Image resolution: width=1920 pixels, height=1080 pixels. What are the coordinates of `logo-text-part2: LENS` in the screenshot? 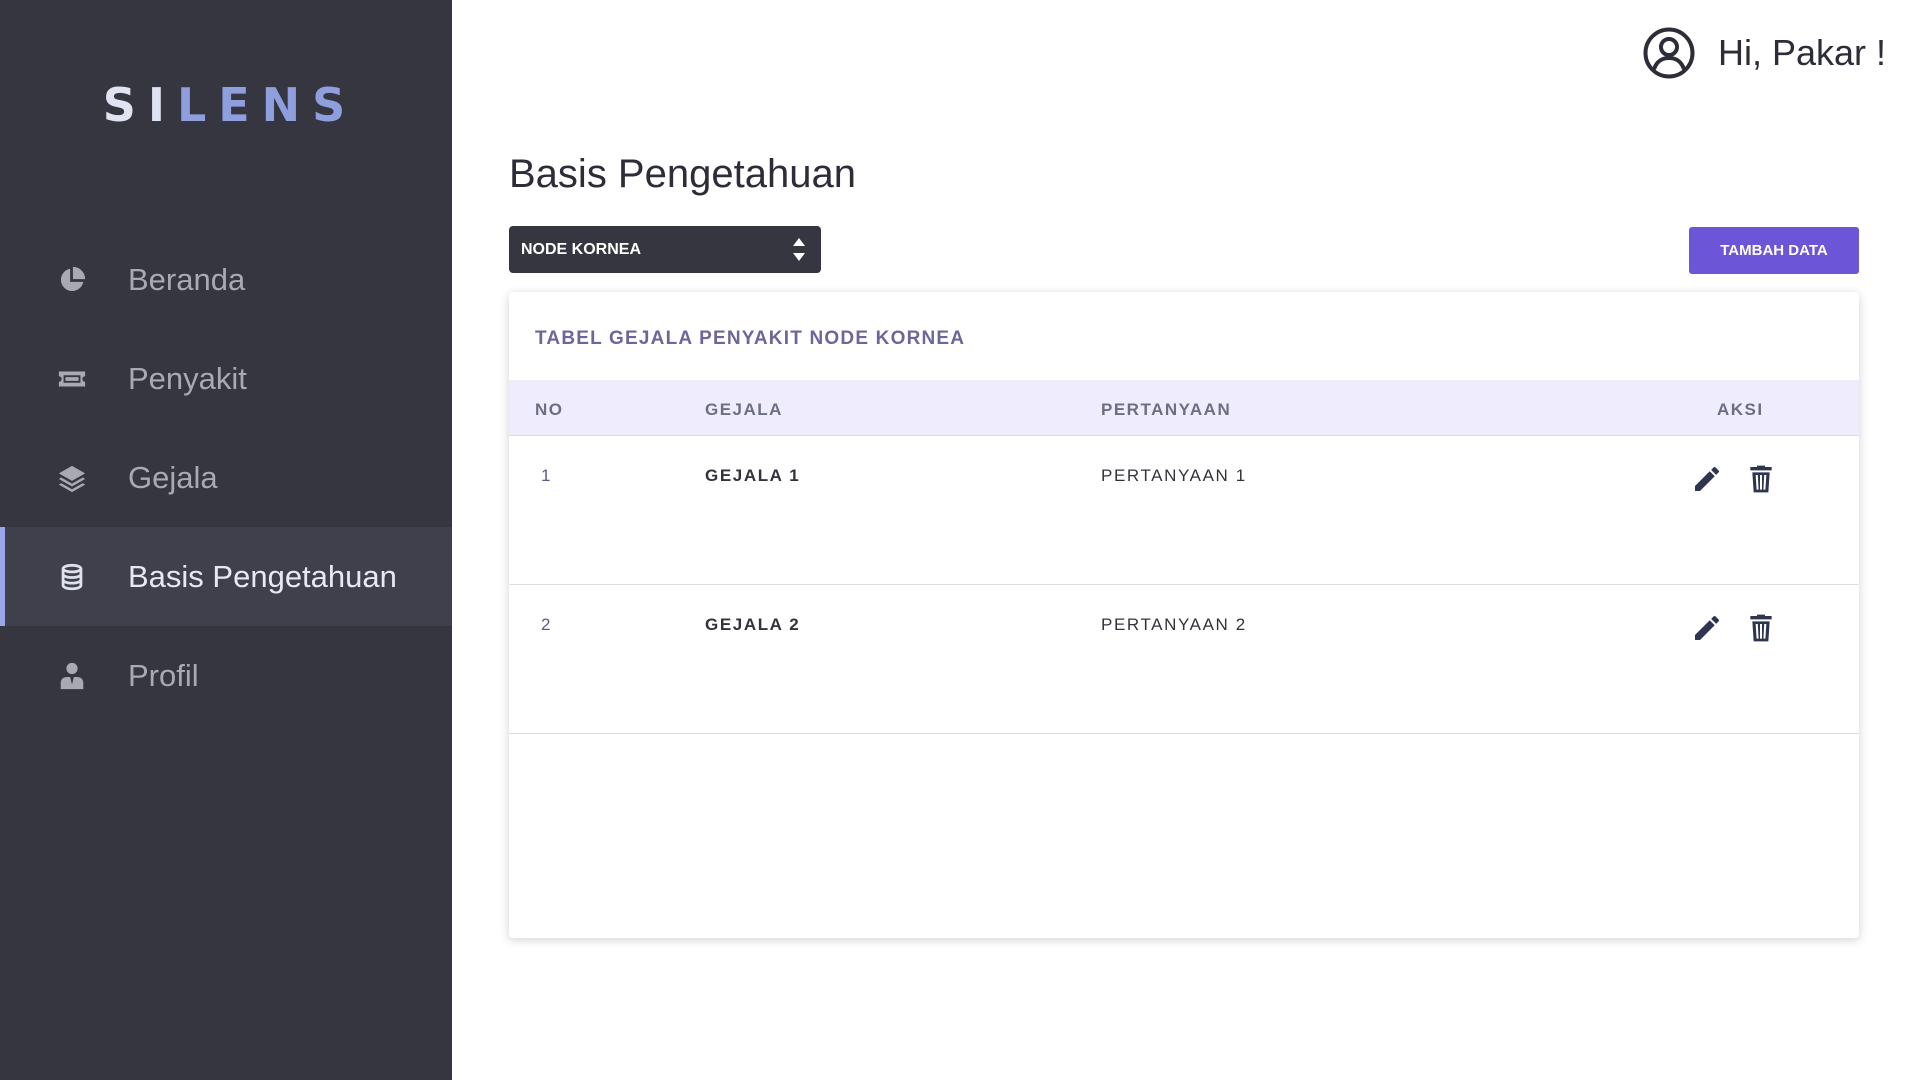 It's located at (267, 105).